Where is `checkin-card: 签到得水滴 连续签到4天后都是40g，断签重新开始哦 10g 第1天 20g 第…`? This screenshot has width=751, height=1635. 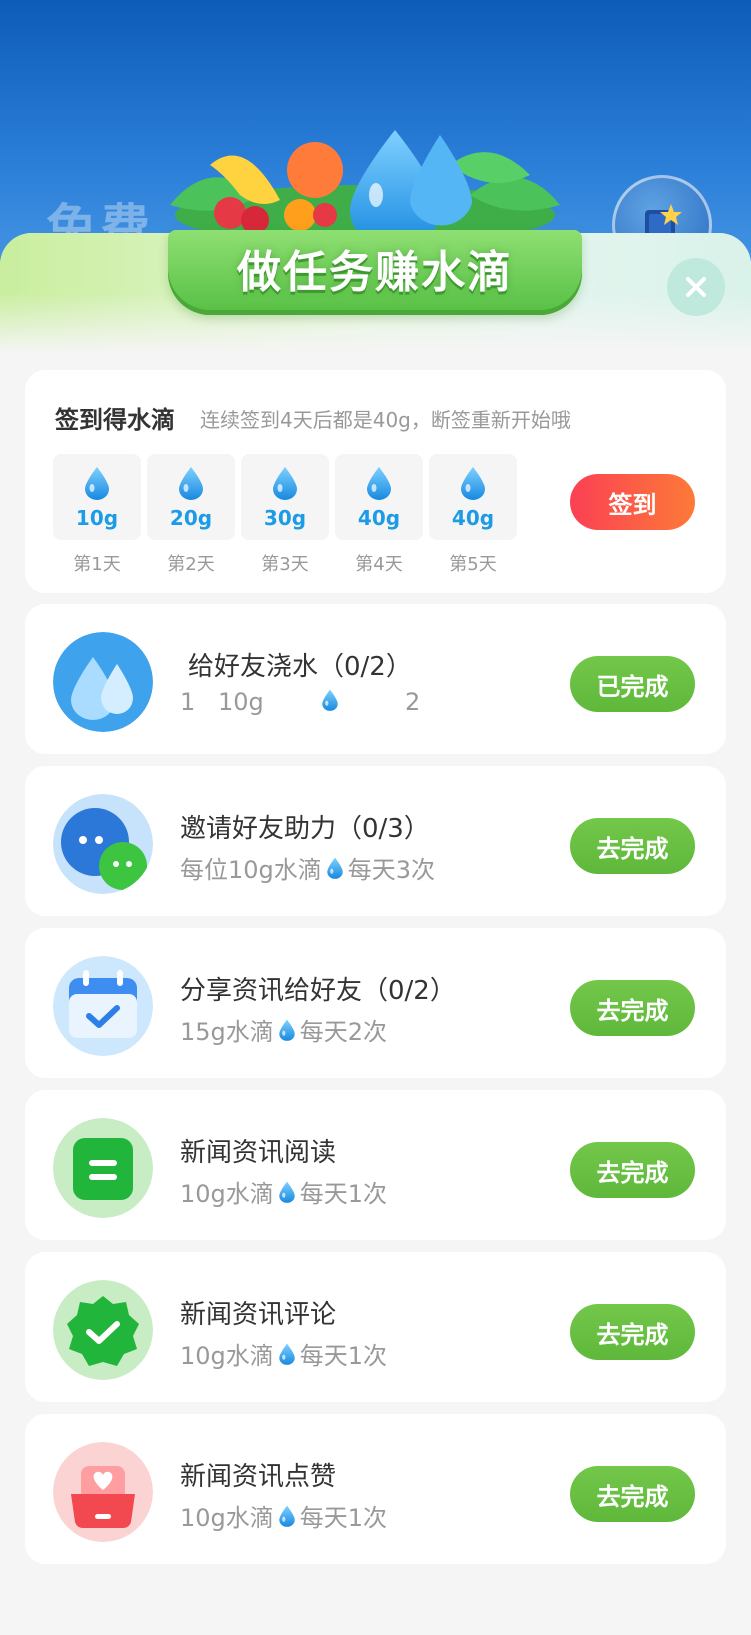
checkin-card: 签到得水滴 连续签到4天后都是40g，断签重新开始哦 10g 第1天 20g 第… is located at coordinates (375, 481).